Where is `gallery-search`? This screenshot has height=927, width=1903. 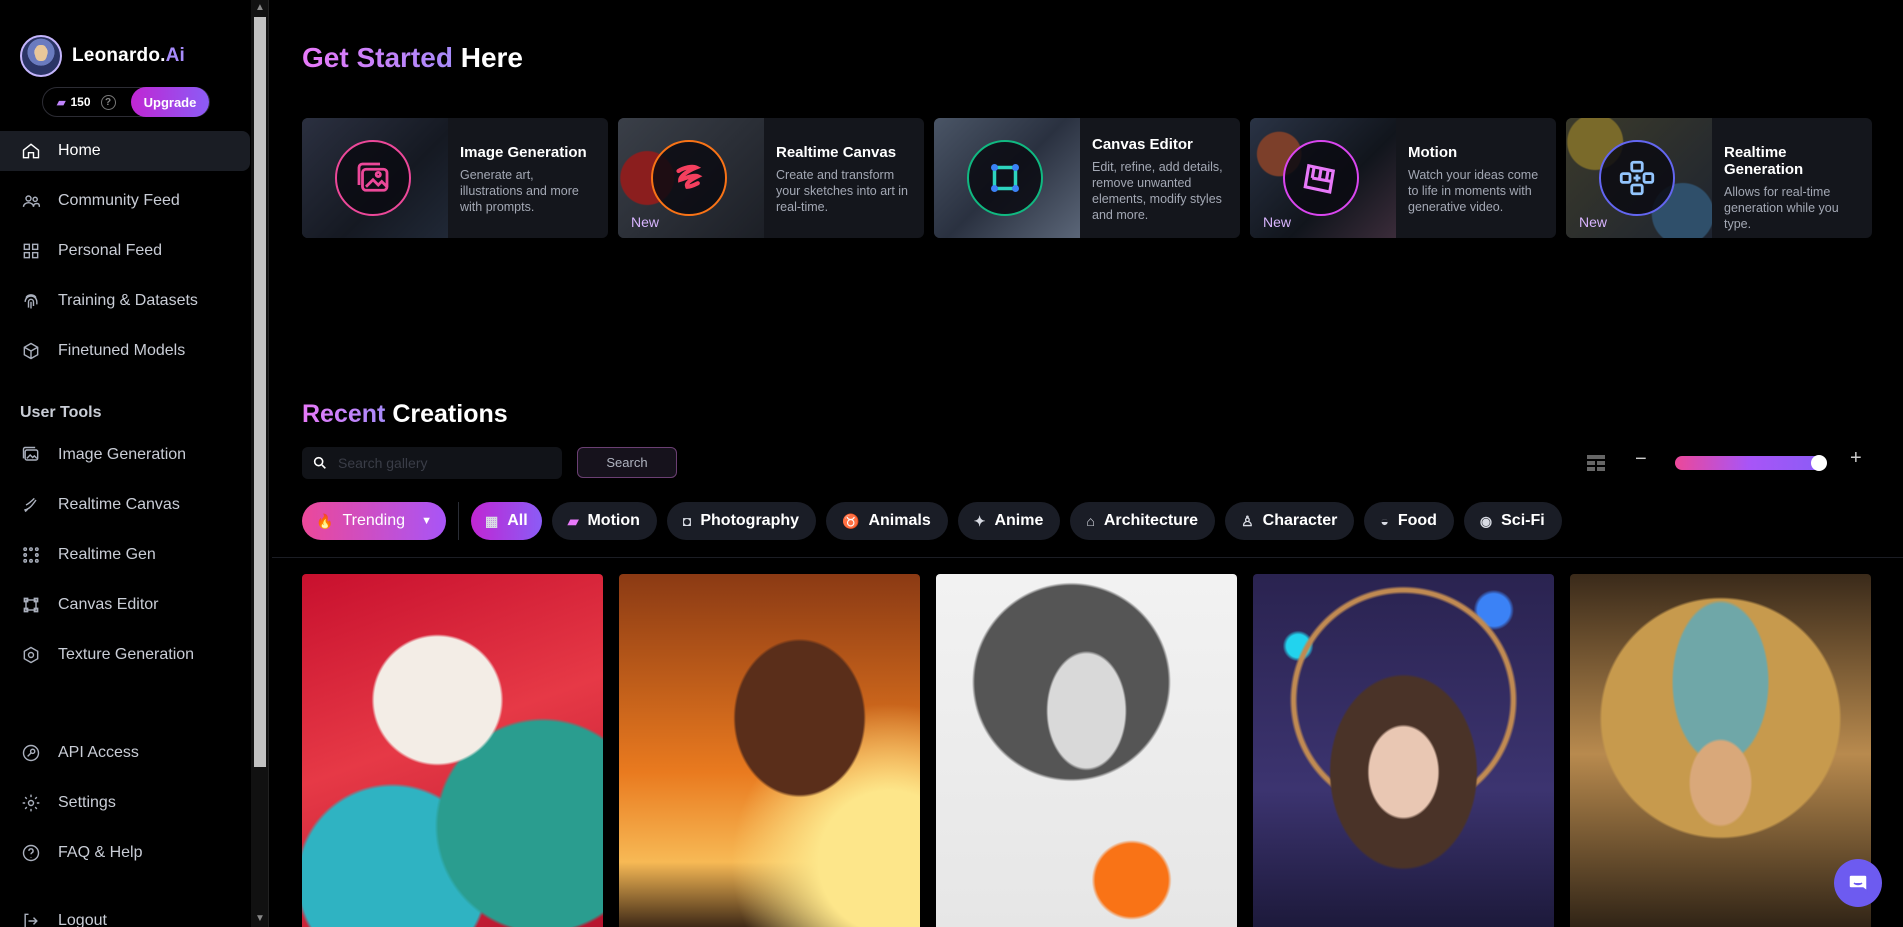
gallery-search is located at coordinates (432, 463).